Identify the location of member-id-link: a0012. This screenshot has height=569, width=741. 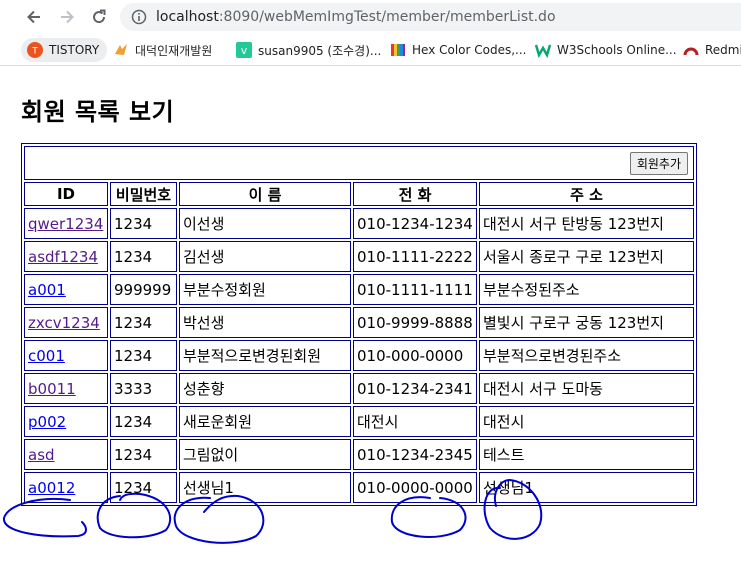
(51, 488).